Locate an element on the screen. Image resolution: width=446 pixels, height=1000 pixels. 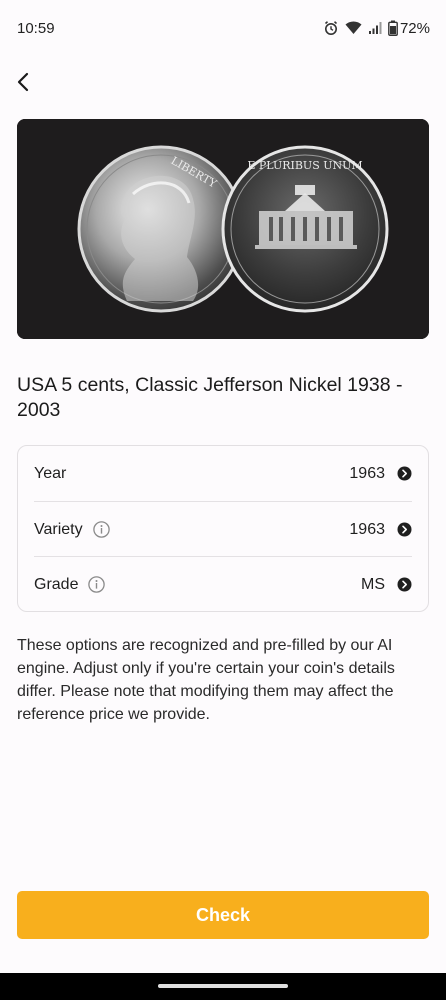
option-value-year: 1963 is located at coordinates (367, 473).